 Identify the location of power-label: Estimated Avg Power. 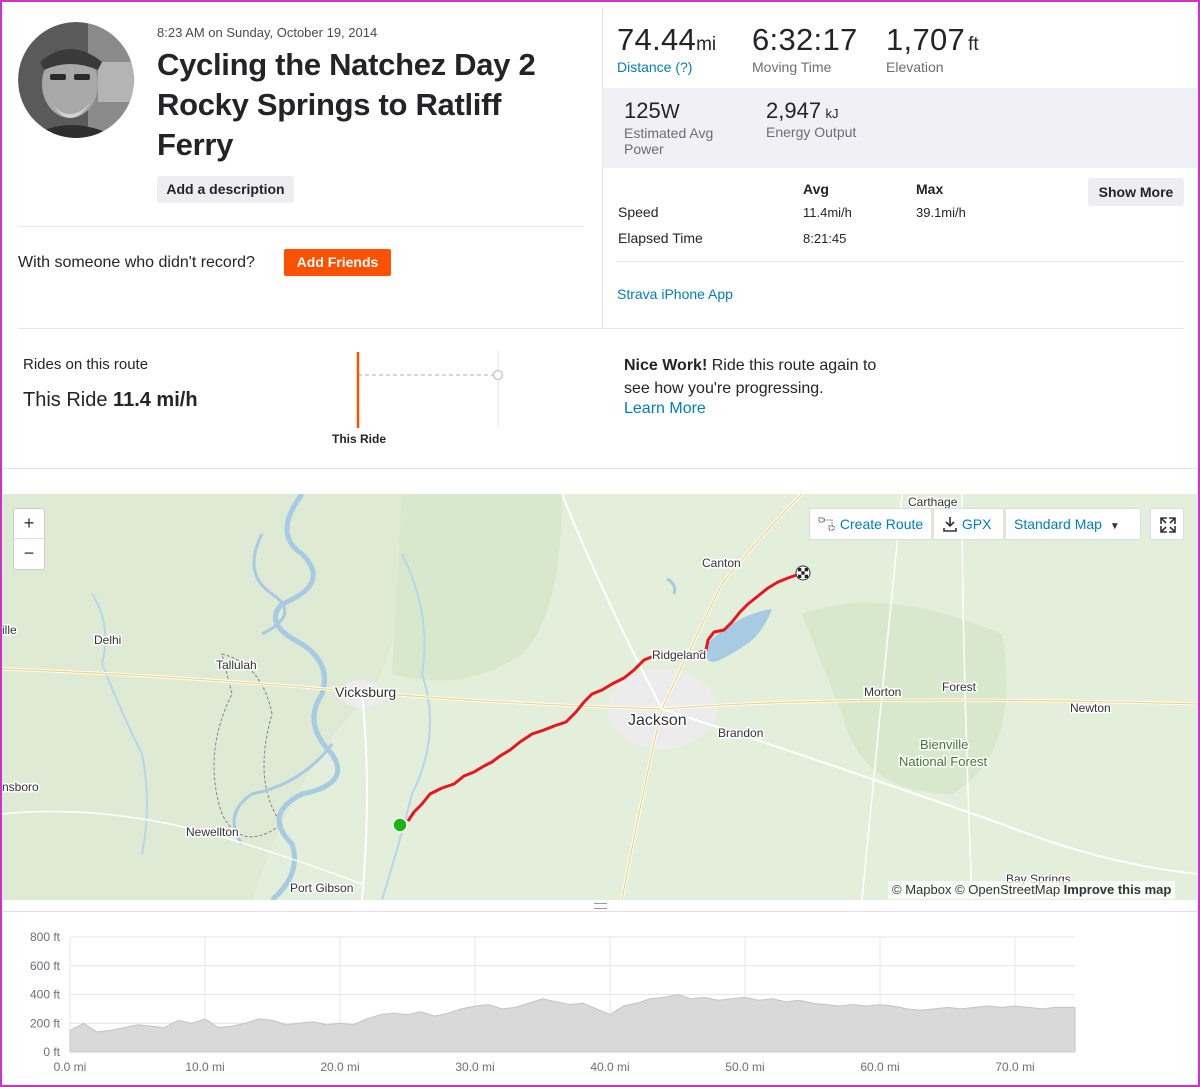
(669, 141).